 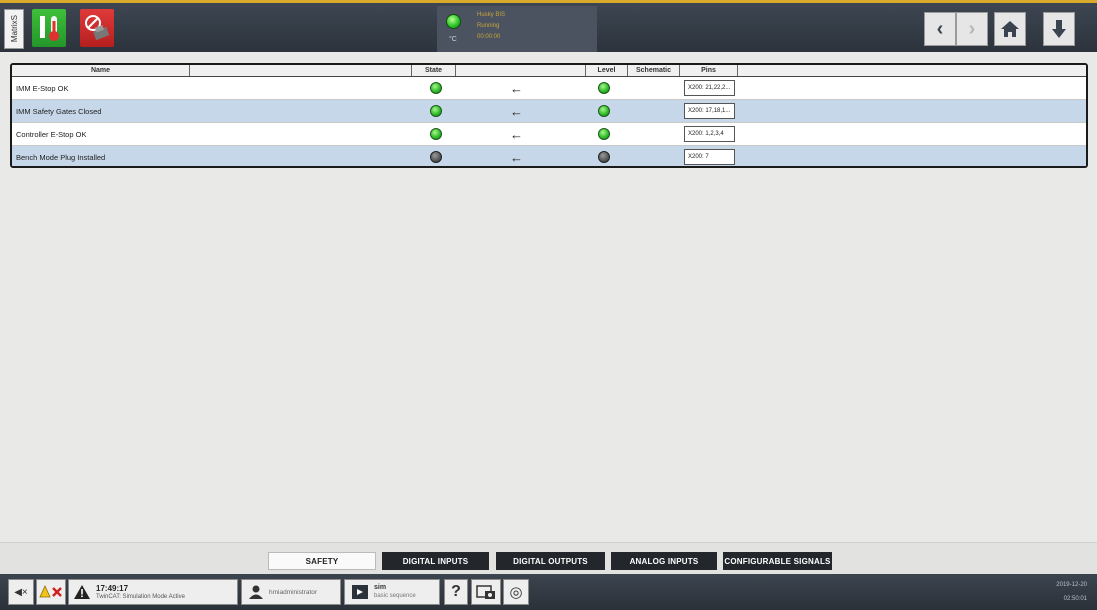 I want to click on alarm-time: 17:49:17, so click(x=112, y=588).